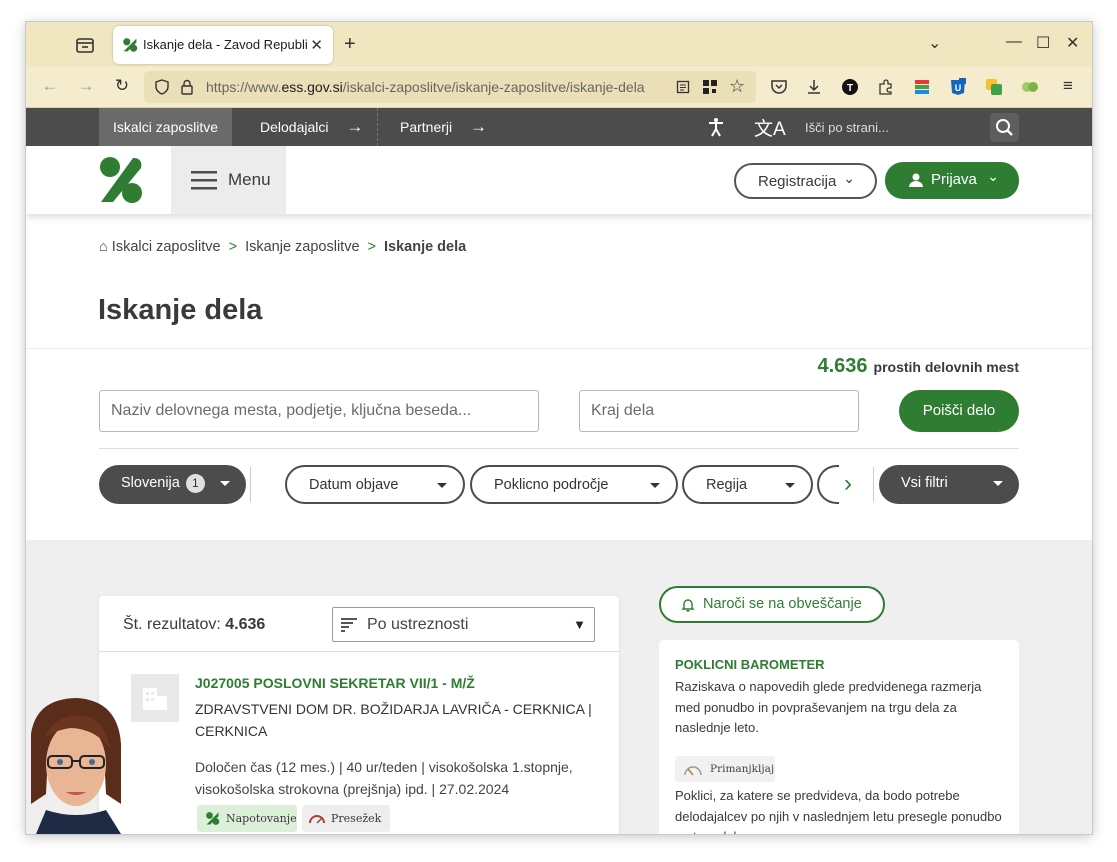  I want to click on topnav-job-seekers: Iskalci zaposlitve, so click(166, 127).